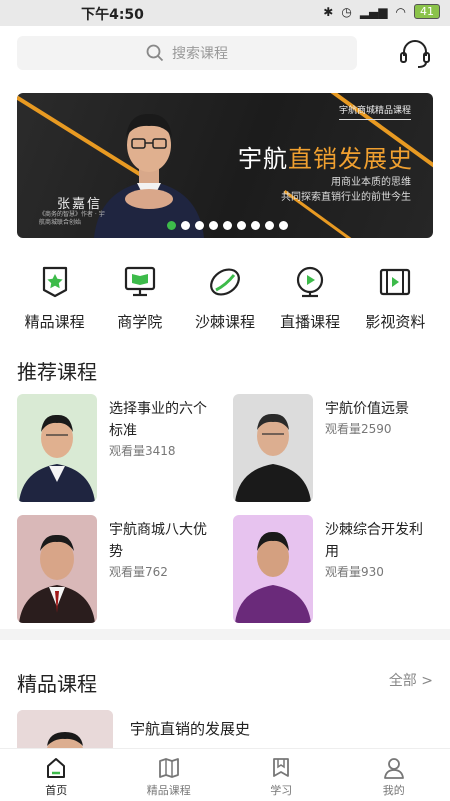  What do you see at coordinates (224, 322) in the screenshot?
I see `category-label: 沙棘课程` at bounding box center [224, 322].